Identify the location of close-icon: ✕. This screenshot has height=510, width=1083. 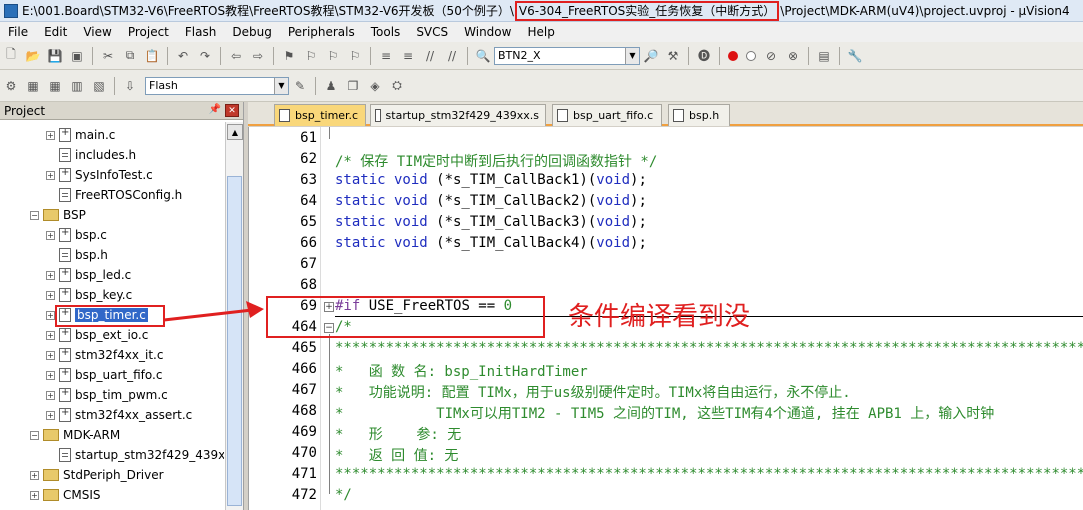
(232, 110).